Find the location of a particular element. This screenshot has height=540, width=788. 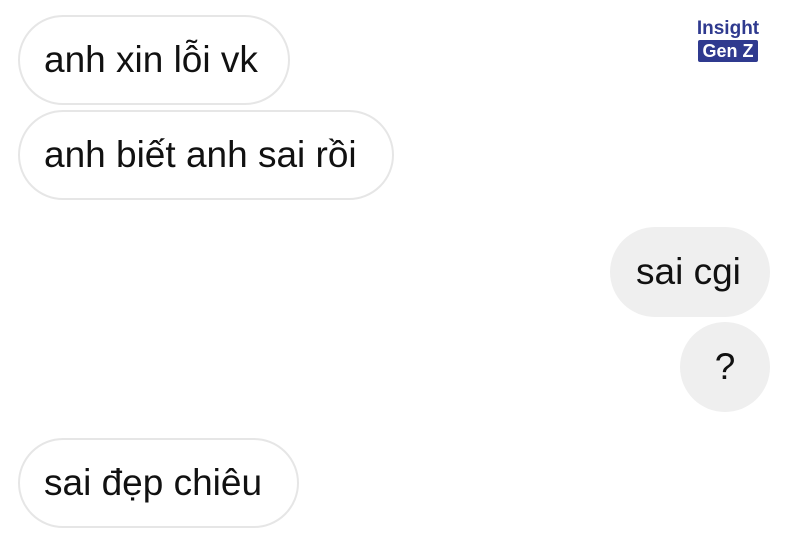

outgoing-message-bubble: sai cgi is located at coordinates (690, 272).